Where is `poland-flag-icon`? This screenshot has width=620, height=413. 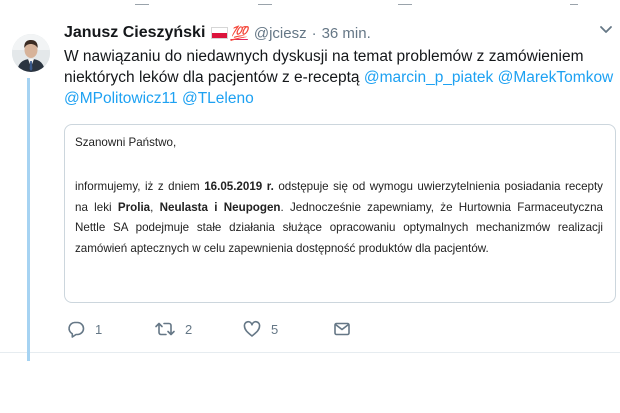 poland-flag-icon is located at coordinates (220, 33).